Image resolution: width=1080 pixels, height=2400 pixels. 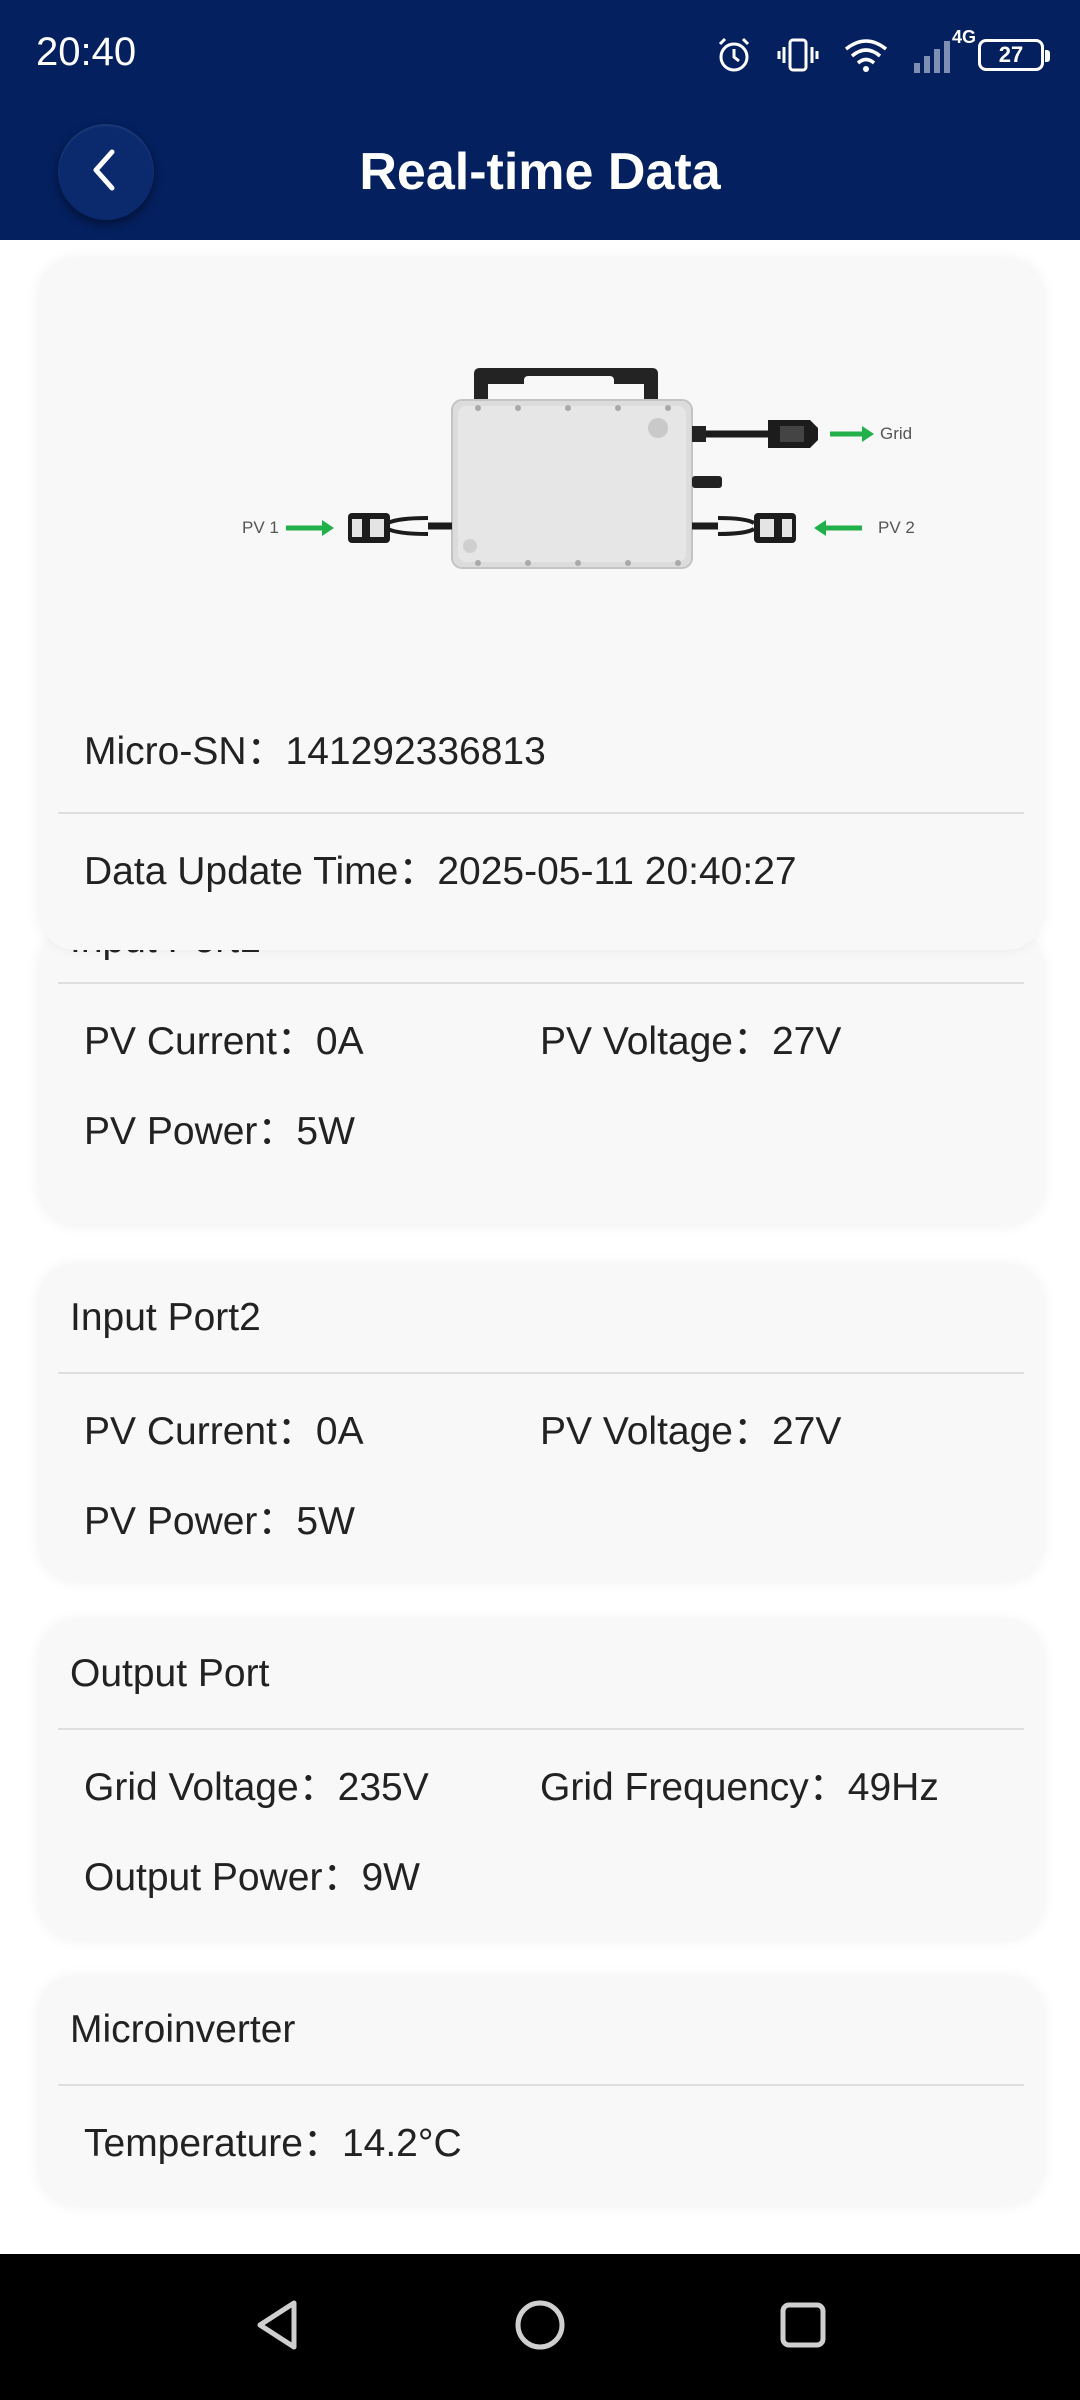 I want to click on data-update-time: Data Update Time：2025-05-11 20:40:27, so click(x=440, y=868).